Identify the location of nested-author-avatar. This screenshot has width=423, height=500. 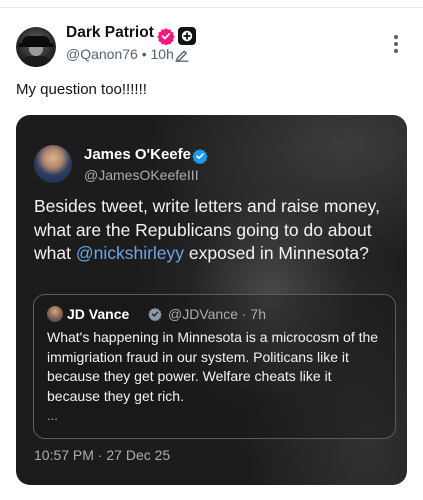
(55, 314).